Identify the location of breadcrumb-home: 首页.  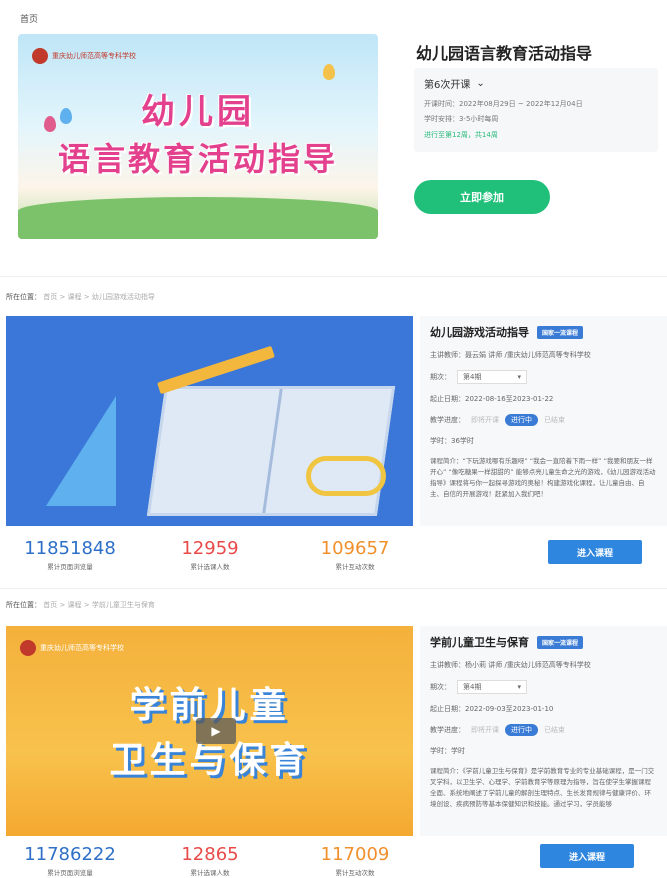
(29, 18).